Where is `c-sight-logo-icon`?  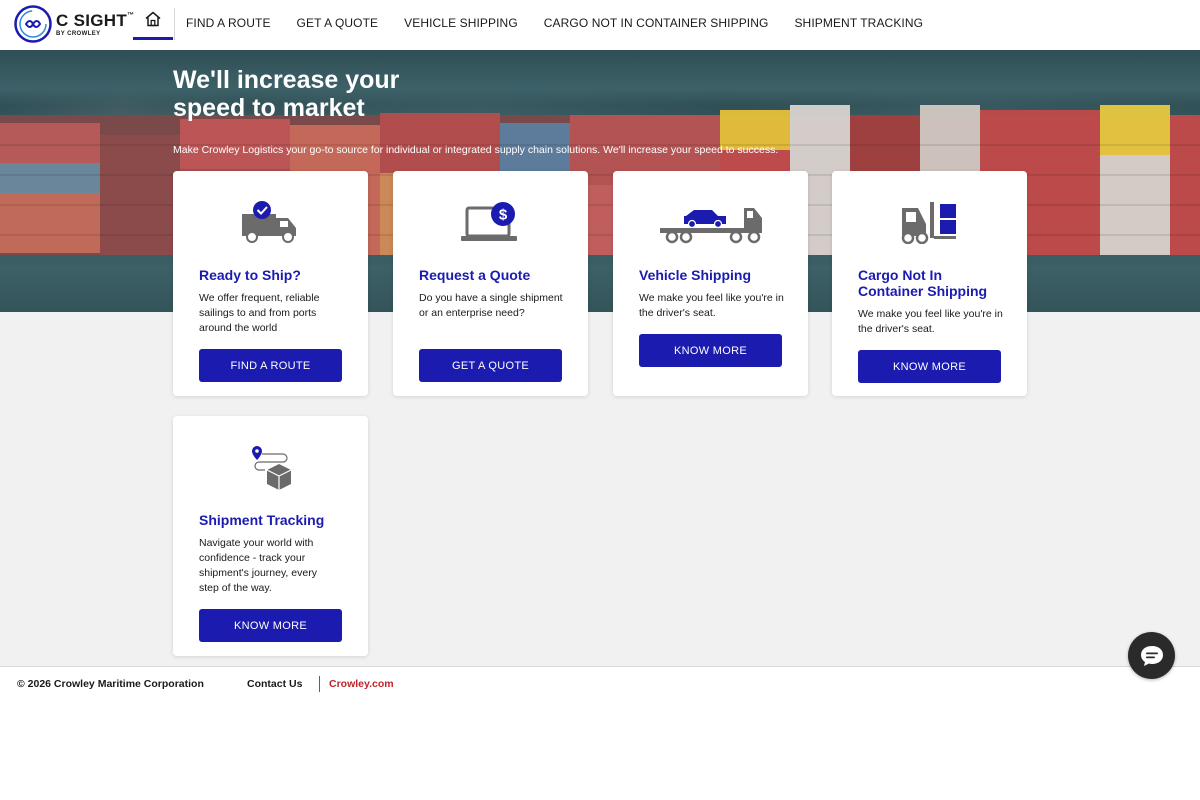 c-sight-logo-icon is located at coordinates (33, 24).